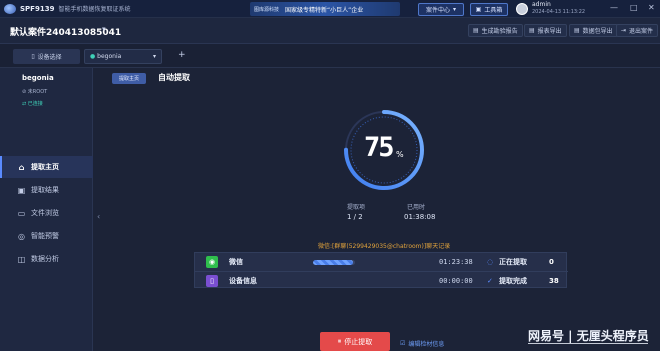 This screenshot has height=351, width=660. I want to click on elapsed-label: 已用时, so click(416, 207).